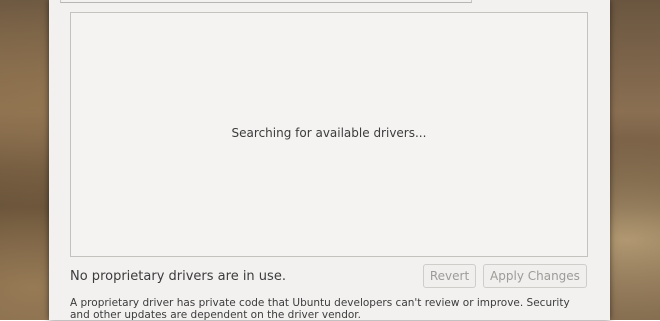 This screenshot has width=660, height=321. What do you see at coordinates (266, 1) in the screenshot?
I see `tab-strip` at bounding box center [266, 1].